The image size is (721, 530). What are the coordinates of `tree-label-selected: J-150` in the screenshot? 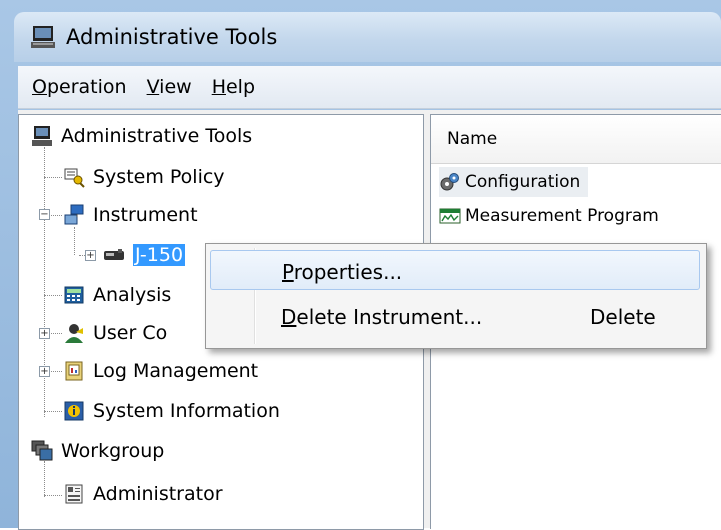 It's located at (159, 255).